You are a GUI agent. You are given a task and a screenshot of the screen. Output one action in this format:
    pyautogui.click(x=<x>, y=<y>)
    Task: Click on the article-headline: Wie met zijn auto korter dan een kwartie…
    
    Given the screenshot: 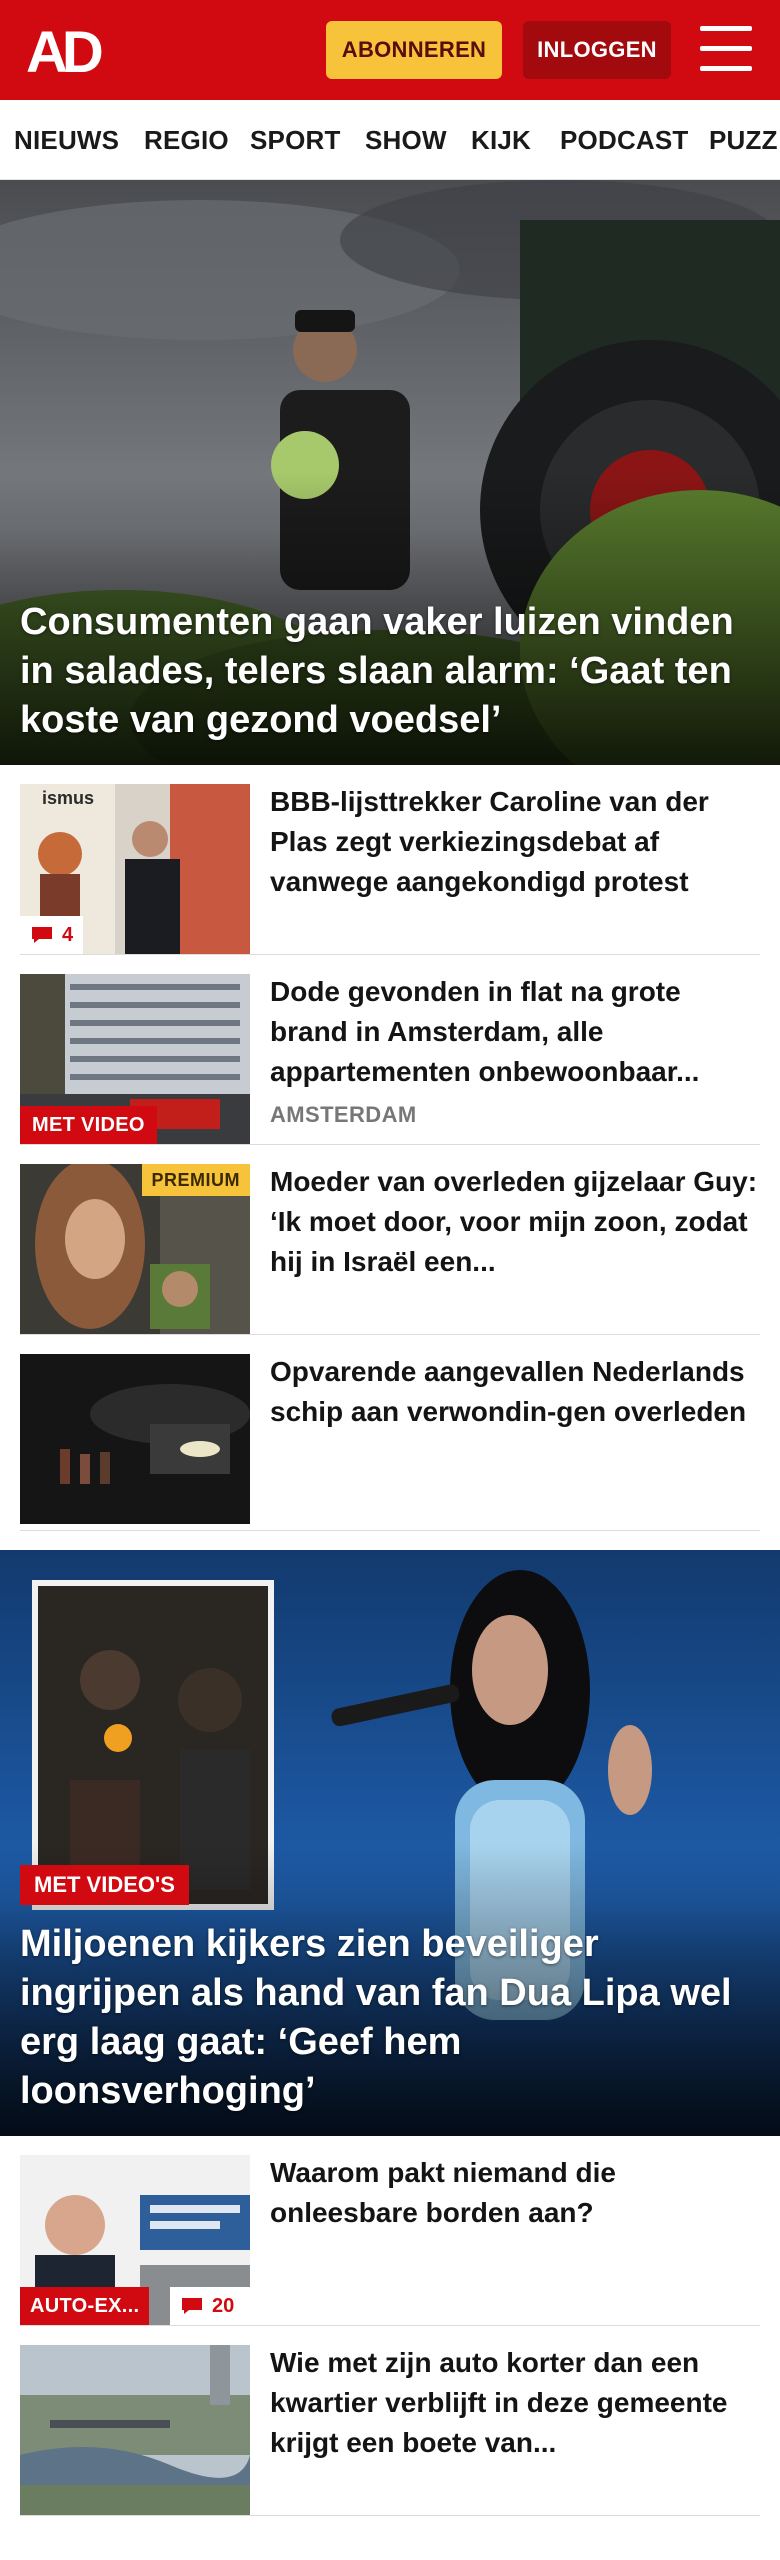 What is the action you would take?
    pyautogui.click(x=515, y=2403)
    